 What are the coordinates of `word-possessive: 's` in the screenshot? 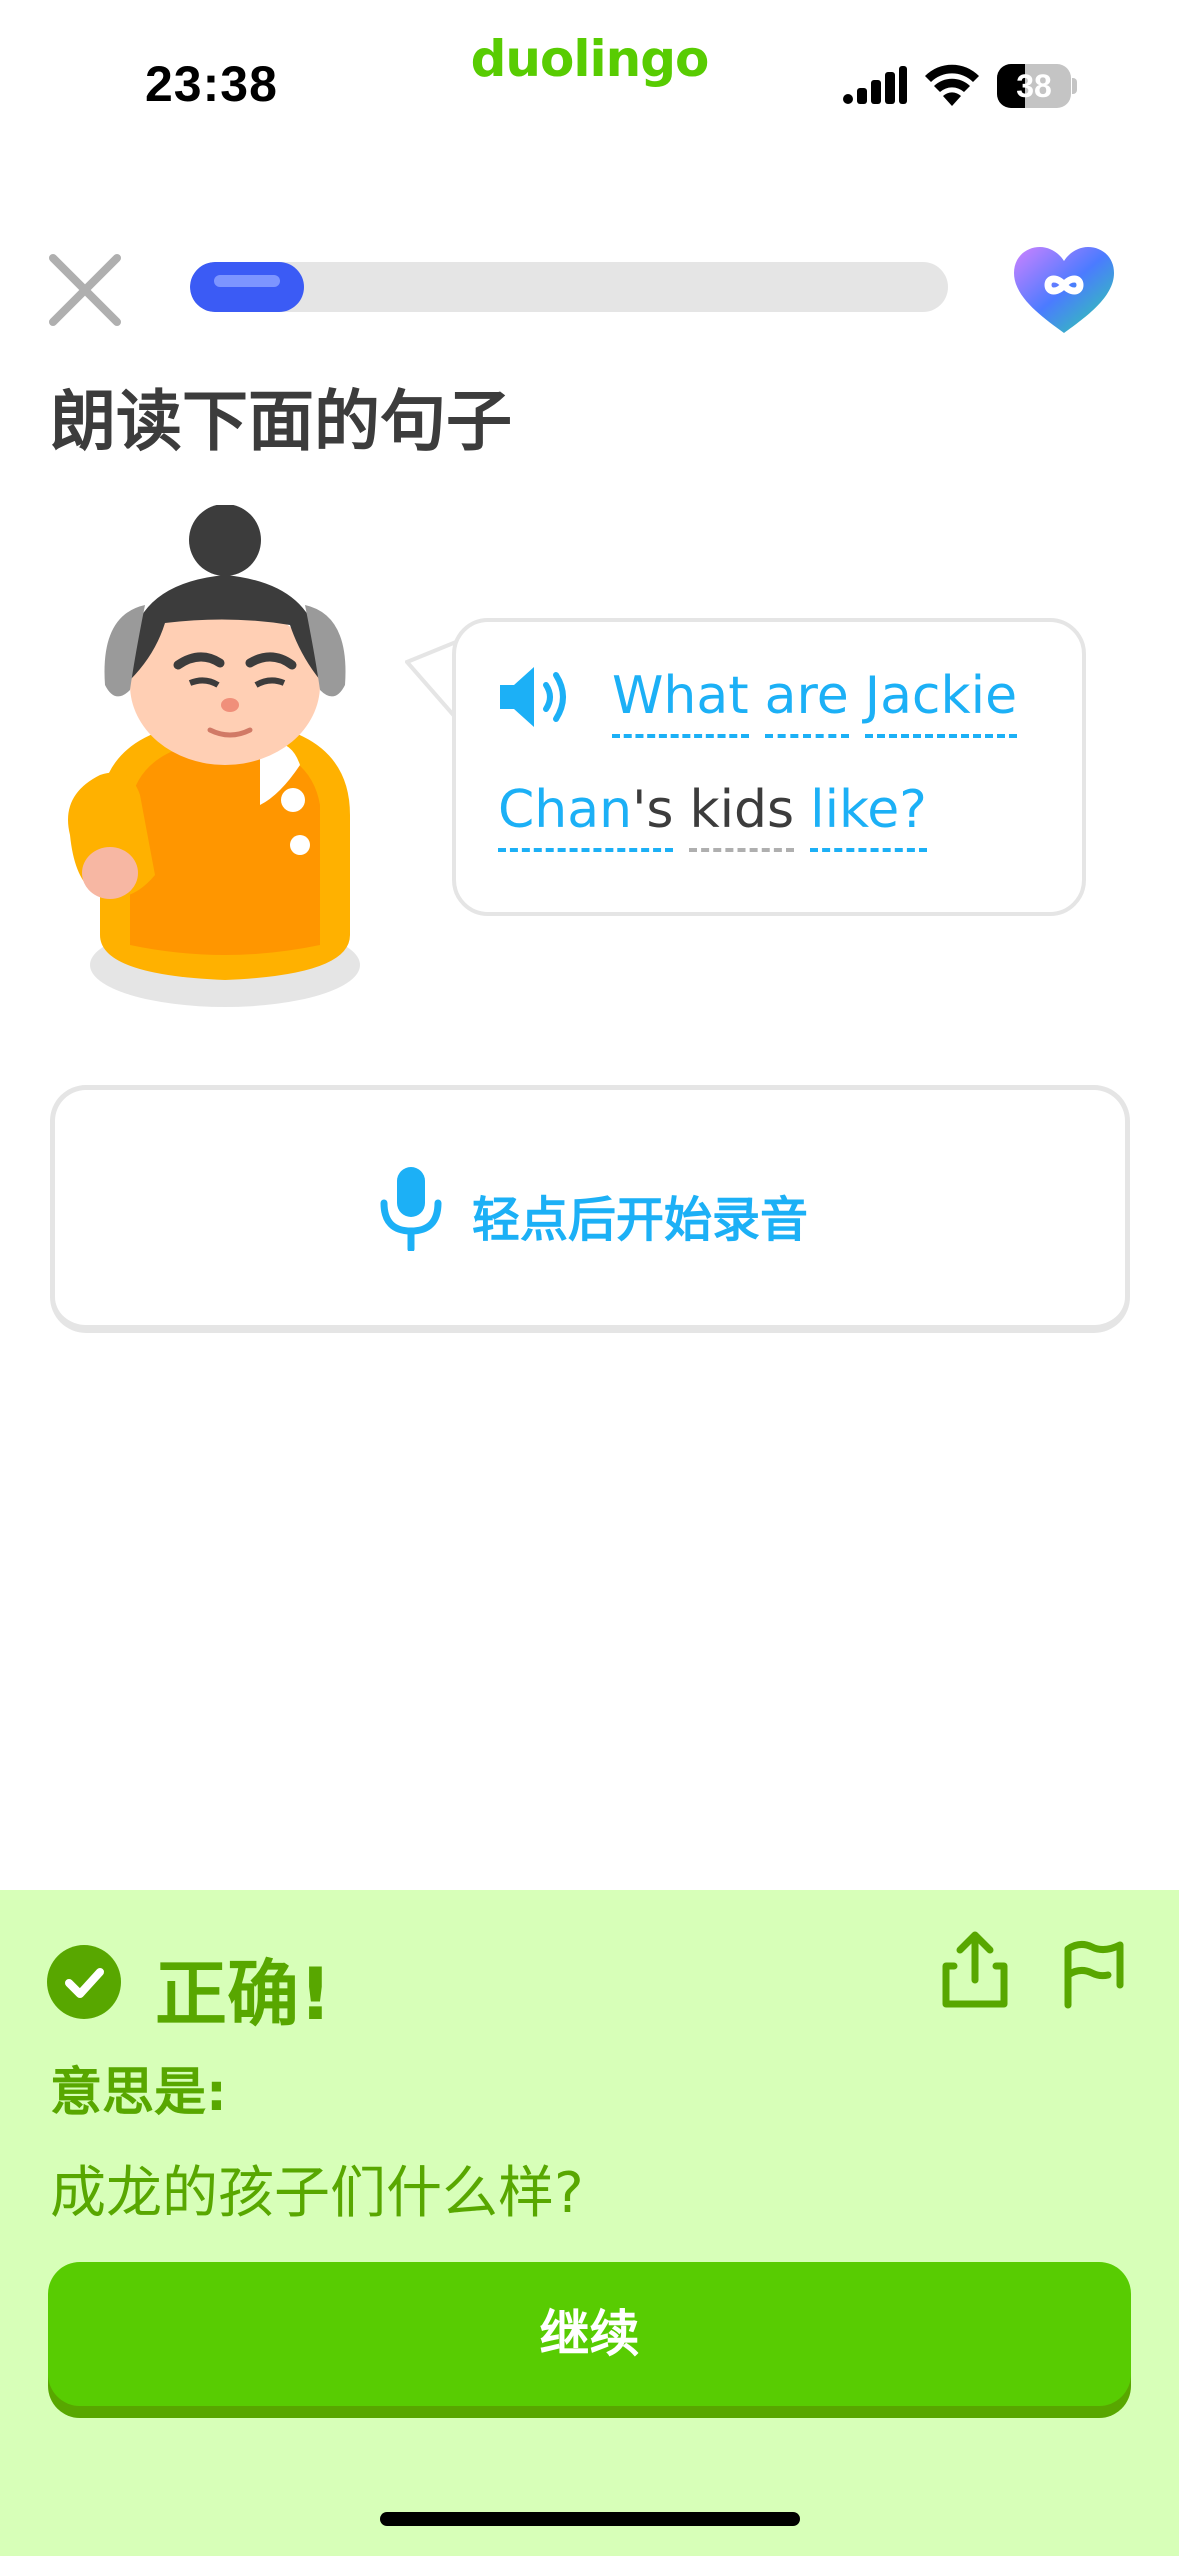 It's located at (653, 810).